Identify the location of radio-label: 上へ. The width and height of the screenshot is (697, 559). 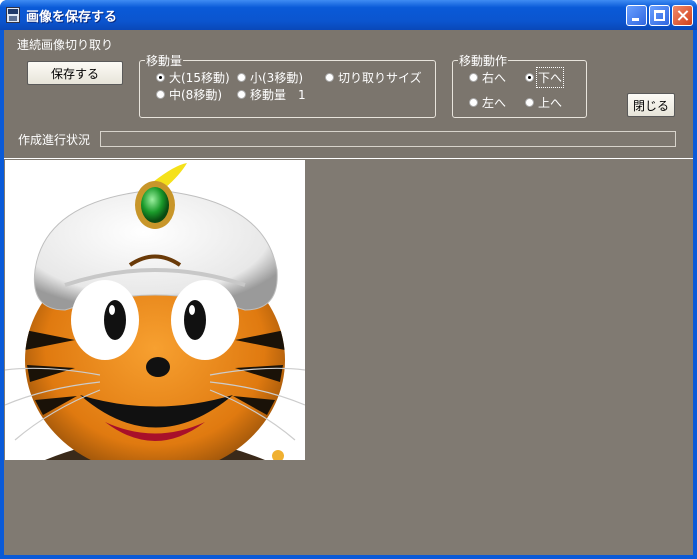
(550, 103).